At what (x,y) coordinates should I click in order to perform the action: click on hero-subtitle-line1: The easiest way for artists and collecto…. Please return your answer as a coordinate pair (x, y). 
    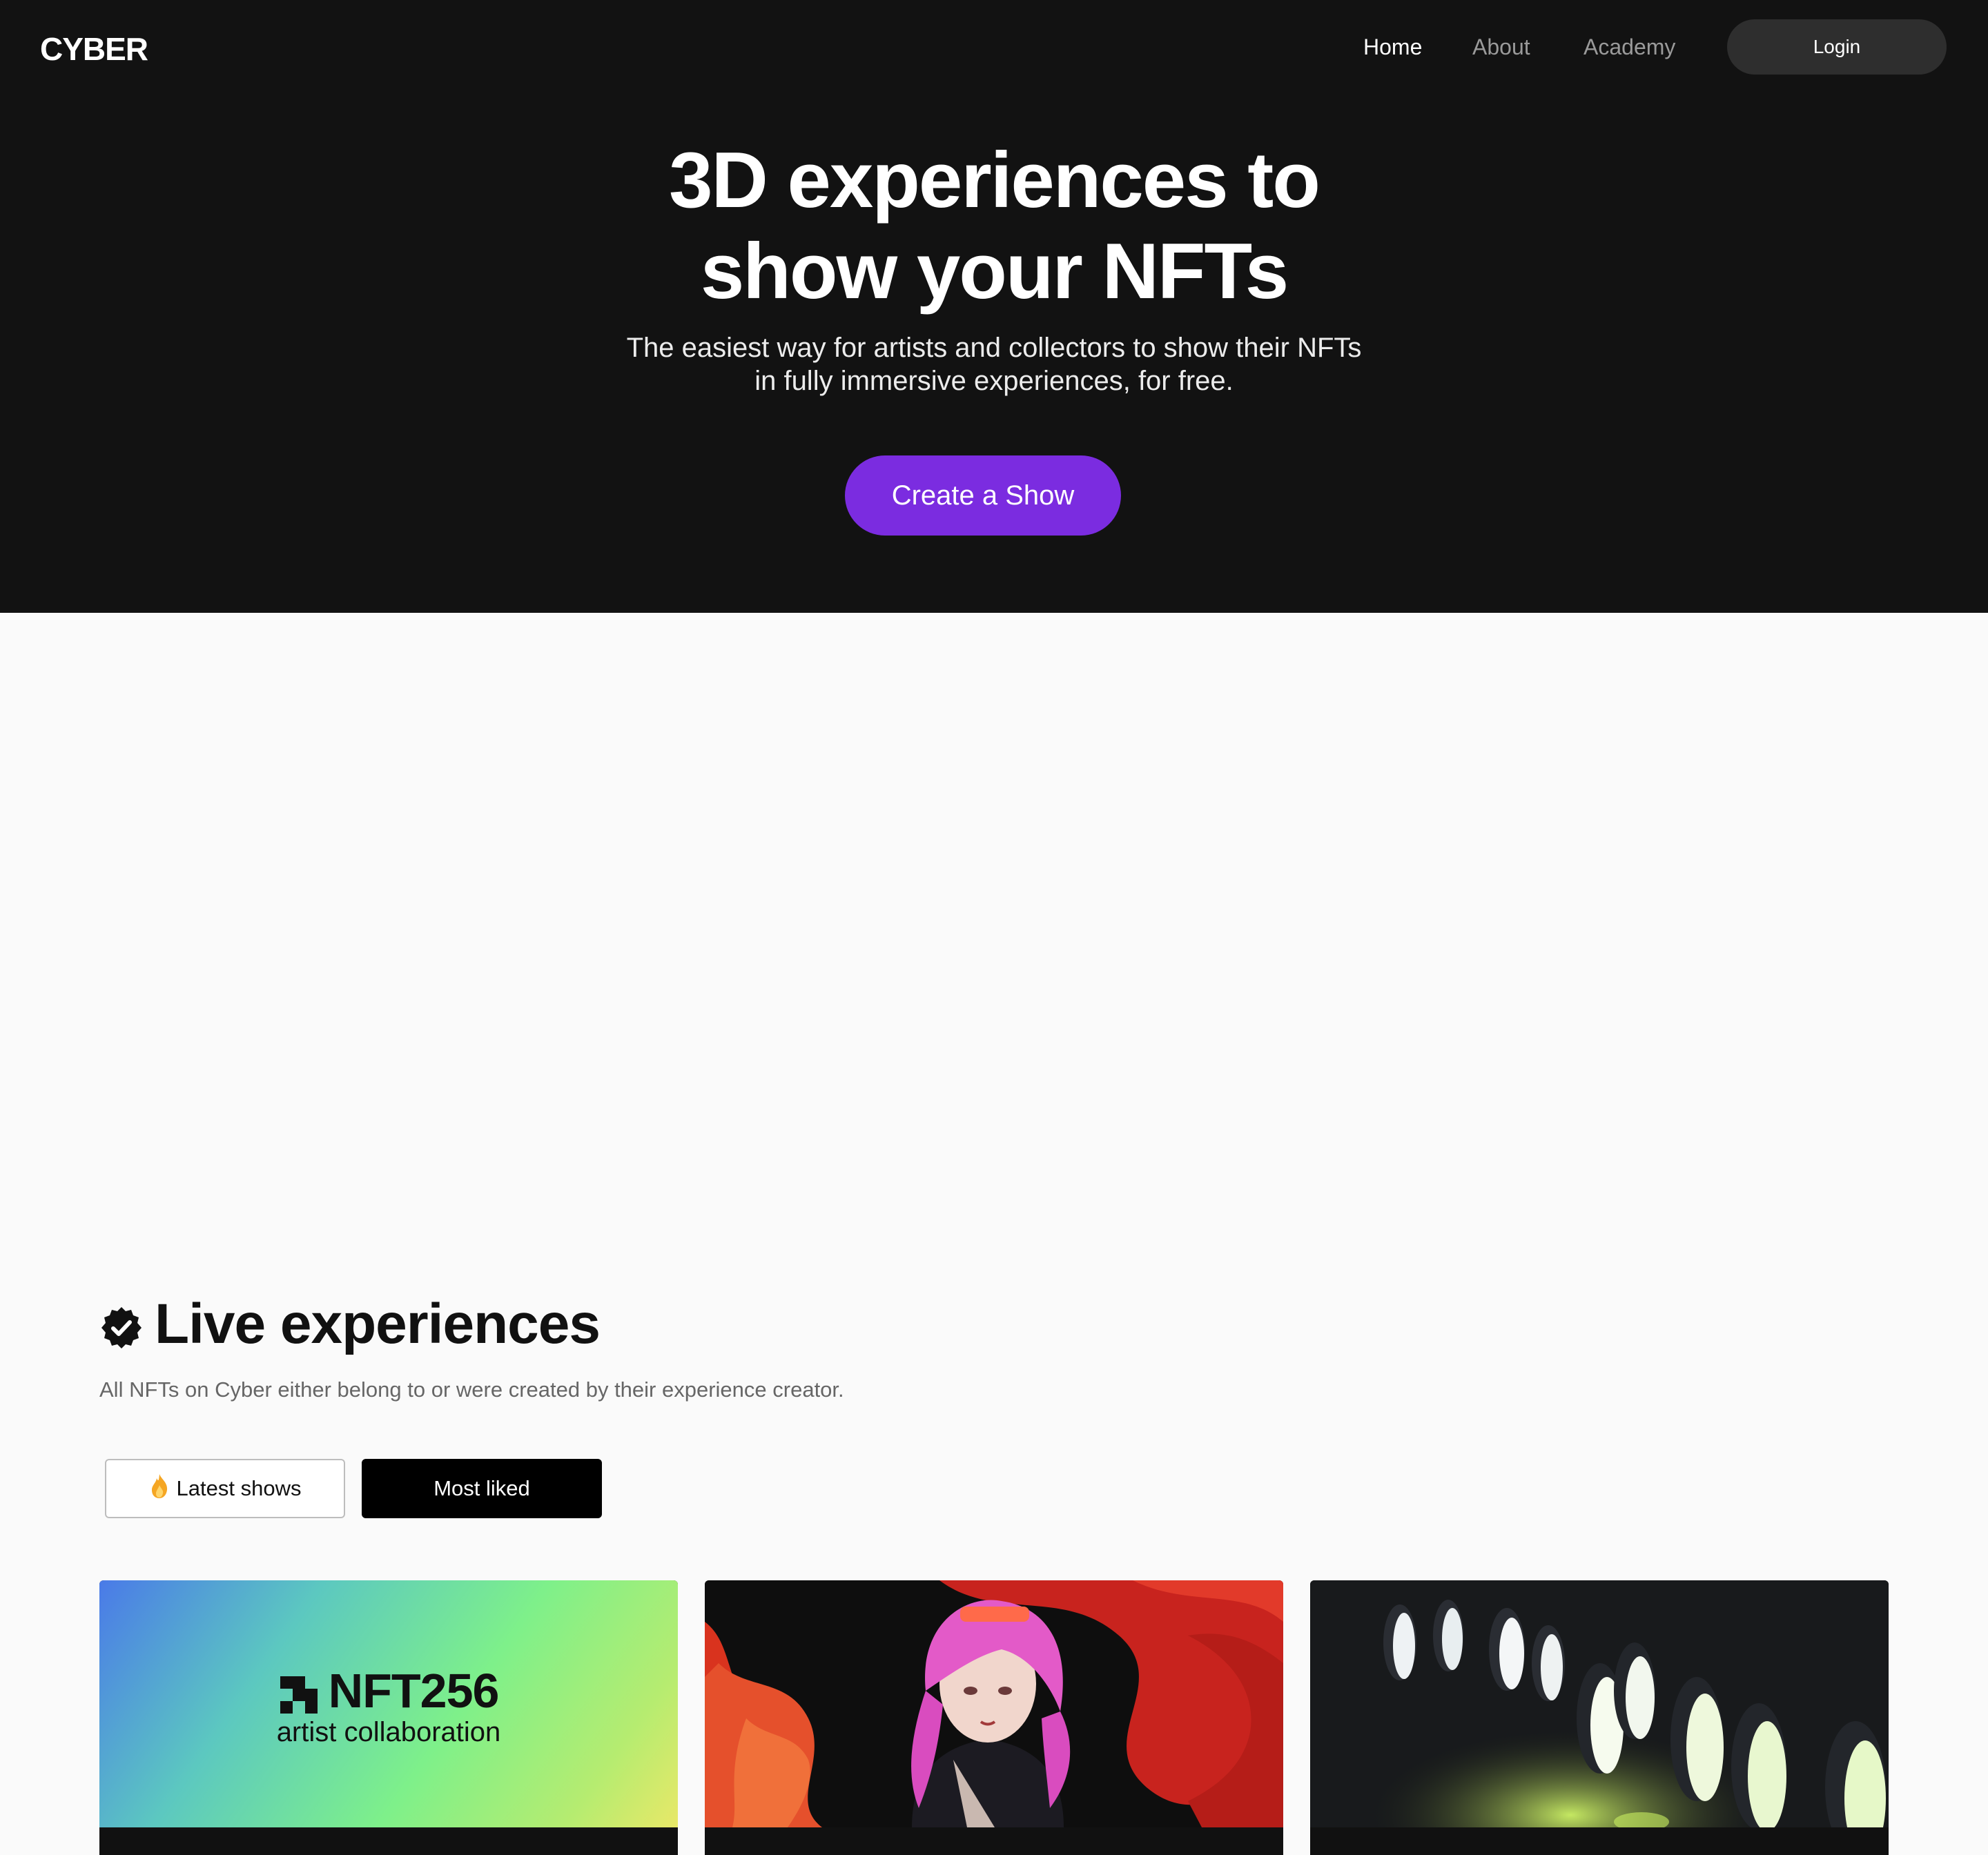
    Looking at the image, I should click on (994, 348).